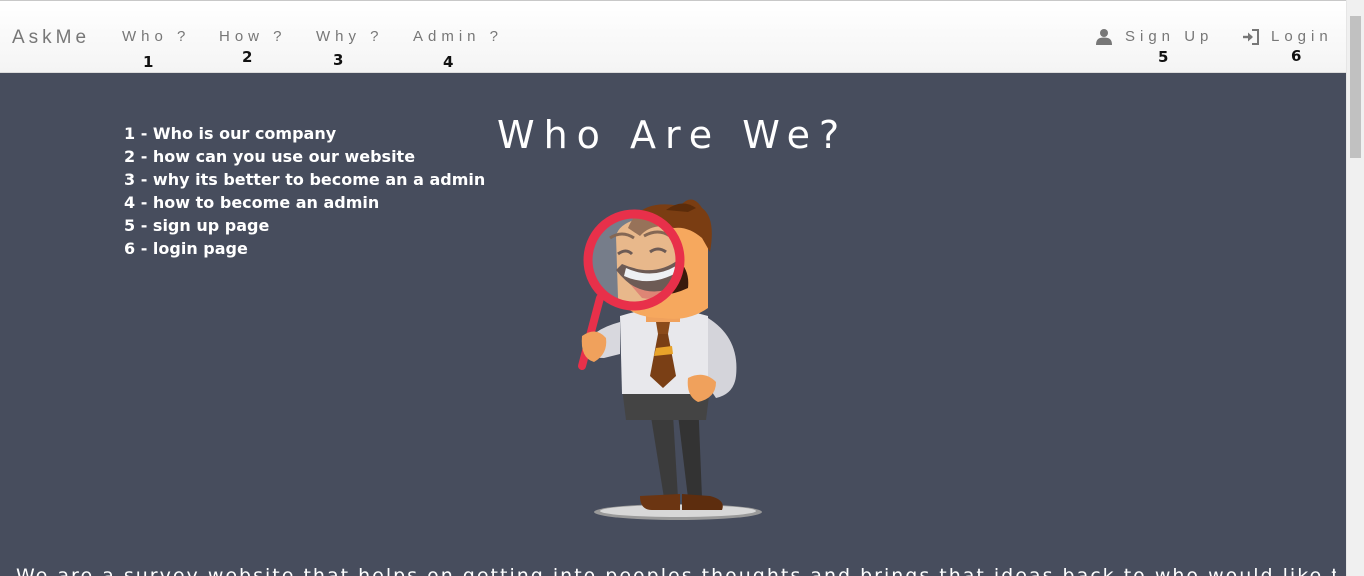 The image size is (1364, 576). What do you see at coordinates (156, 36) in the screenshot?
I see `nav-link-who: Who ?` at bounding box center [156, 36].